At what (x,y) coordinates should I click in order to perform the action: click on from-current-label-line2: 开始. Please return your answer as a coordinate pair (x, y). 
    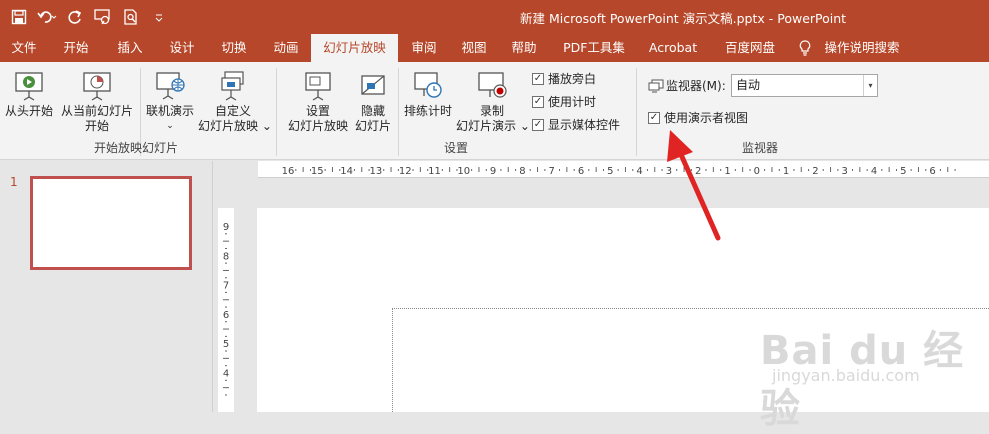
    Looking at the image, I should click on (96, 126).